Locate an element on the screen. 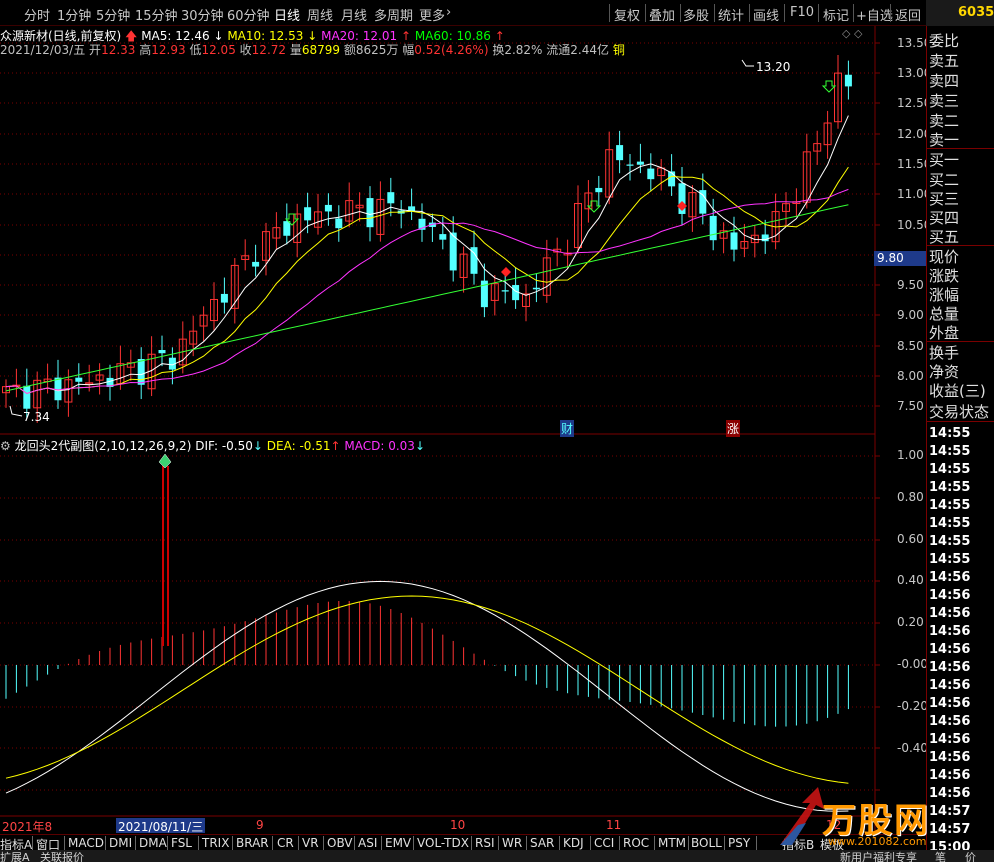  quote-label: 卖一 is located at coordinates (944, 140).